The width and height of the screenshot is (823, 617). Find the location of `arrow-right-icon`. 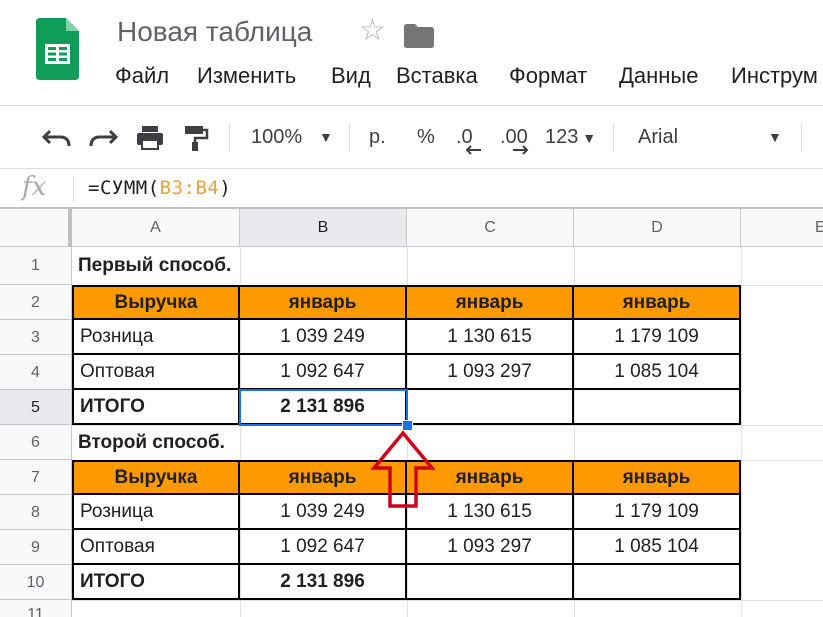

arrow-right-icon is located at coordinates (521, 150).